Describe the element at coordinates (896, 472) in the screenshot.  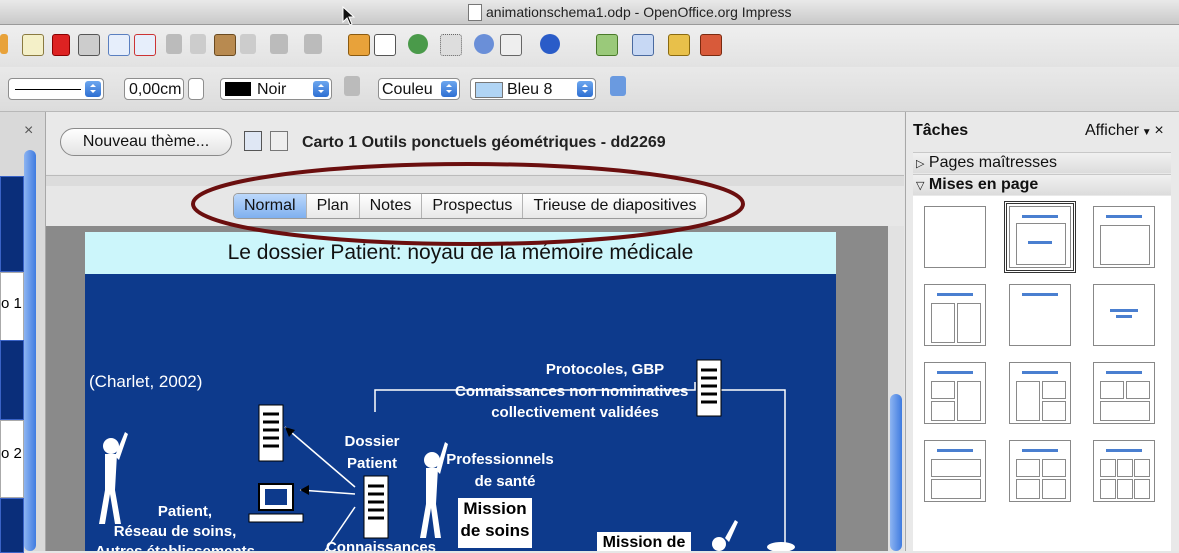
I see `vertical-scroll-thumb` at that location.